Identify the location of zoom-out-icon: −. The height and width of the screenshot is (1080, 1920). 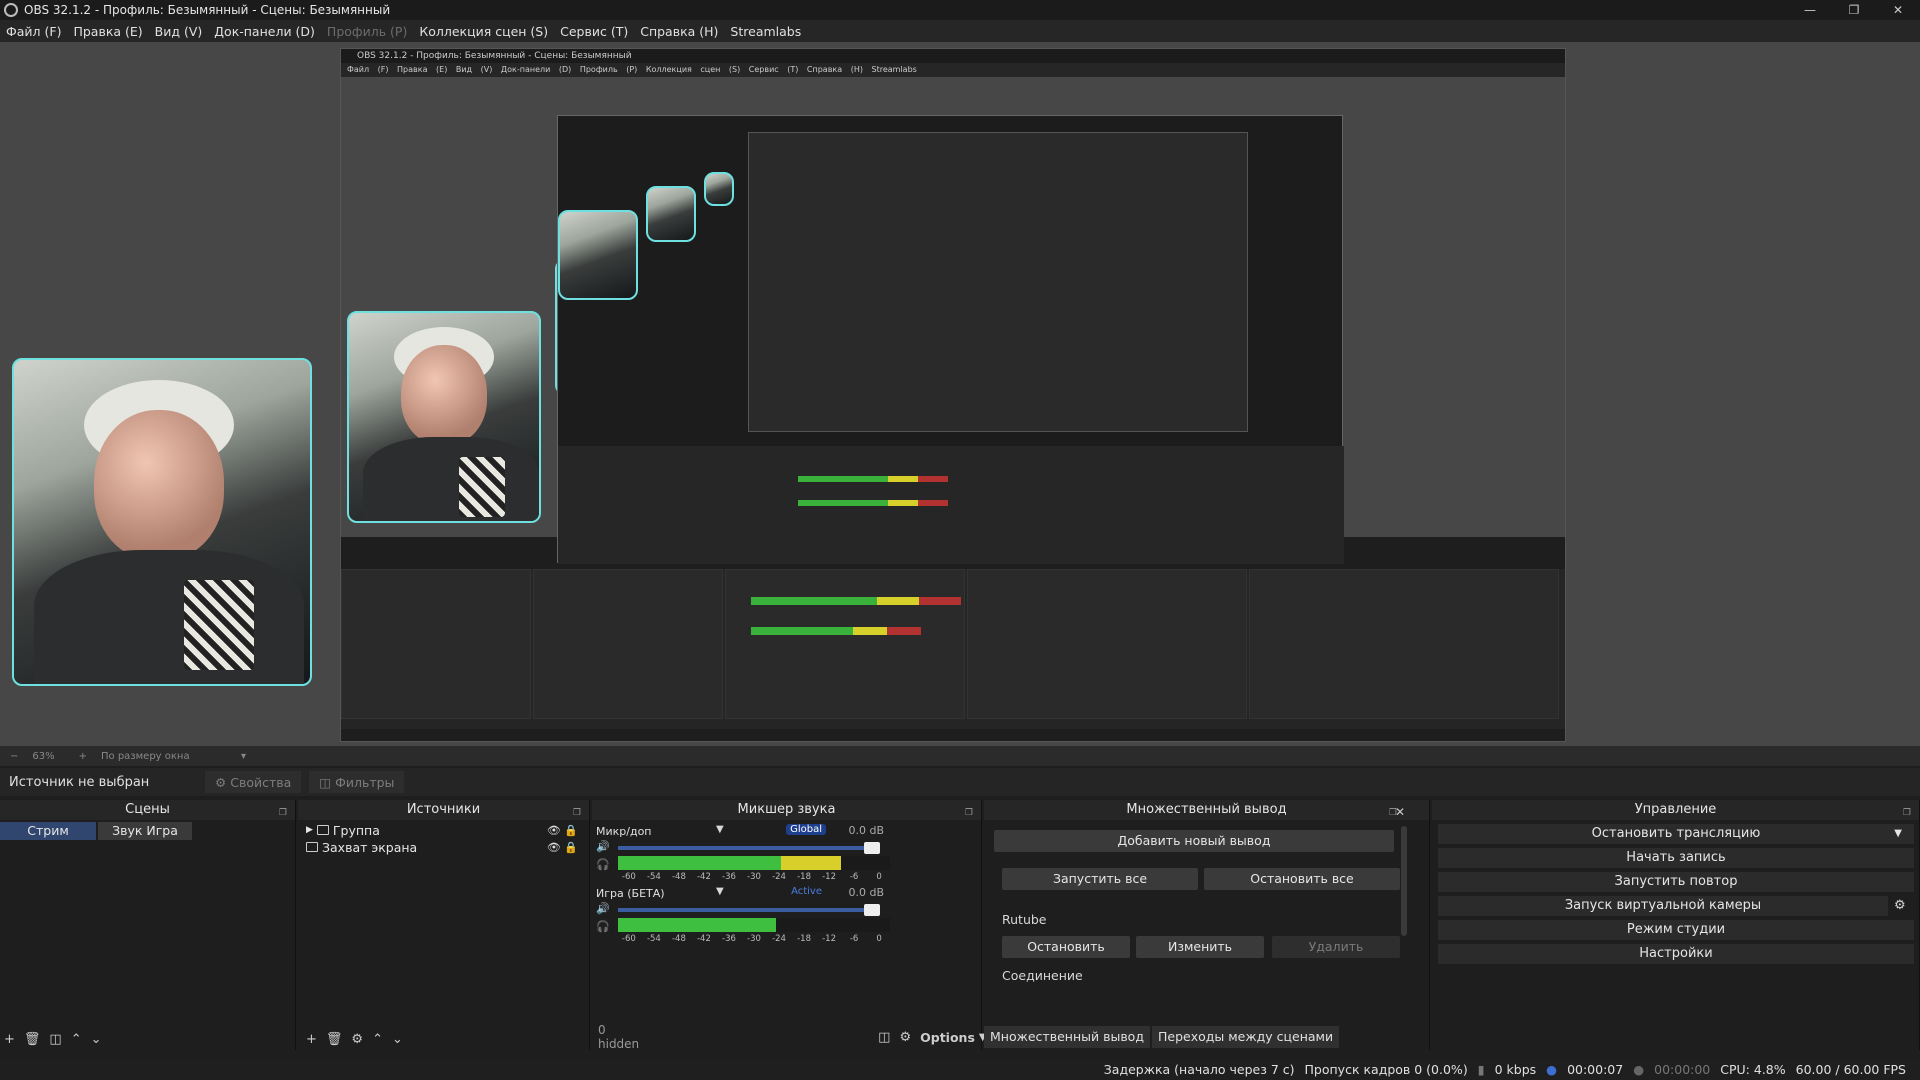
(14, 756).